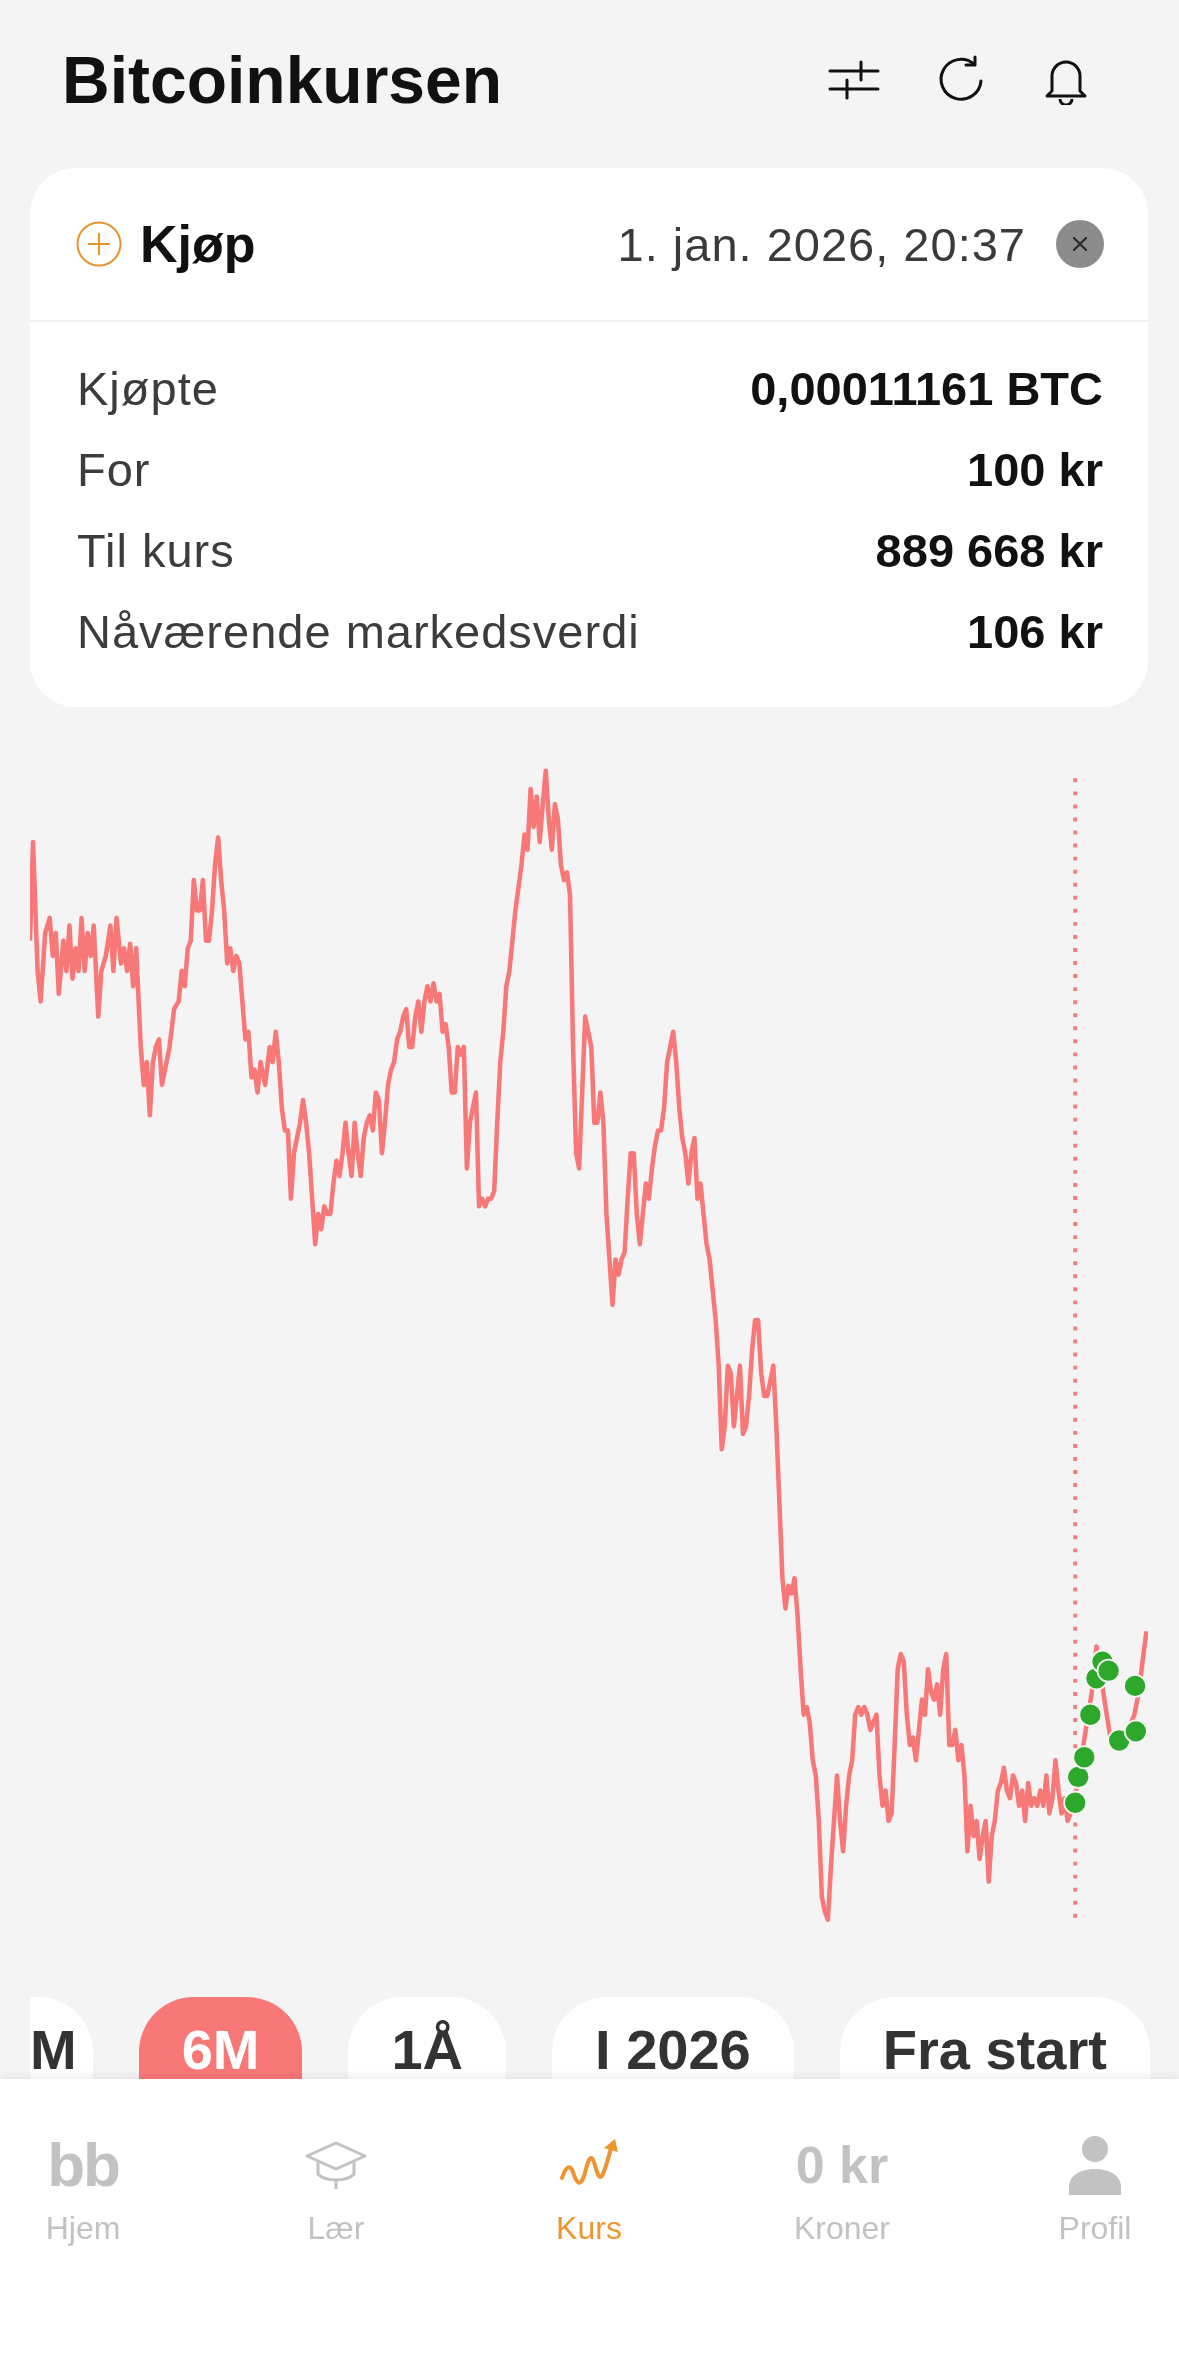  What do you see at coordinates (220, 2038) in the screenshot?
I see `period-tab: 6M` at bounding box center [220, 2038].